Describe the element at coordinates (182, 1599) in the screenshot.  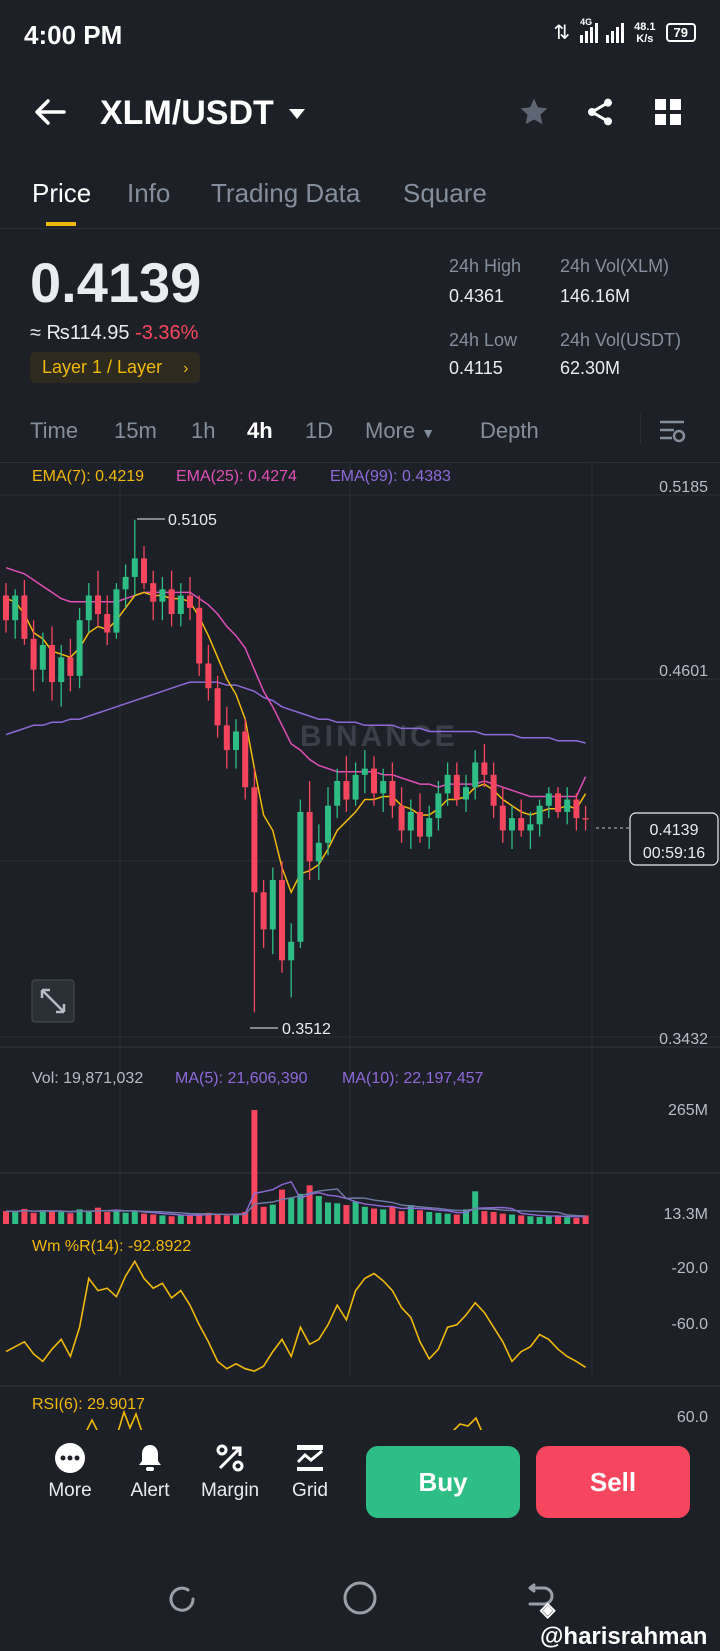
I see `recent-apps-icon` at that location.